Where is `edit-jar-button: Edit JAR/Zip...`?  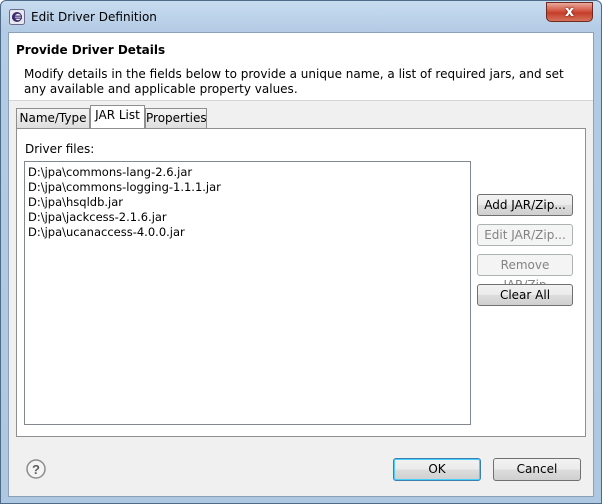 edit-jar-button: Edit JAR/Zip... is located at coordinates (525, 235).